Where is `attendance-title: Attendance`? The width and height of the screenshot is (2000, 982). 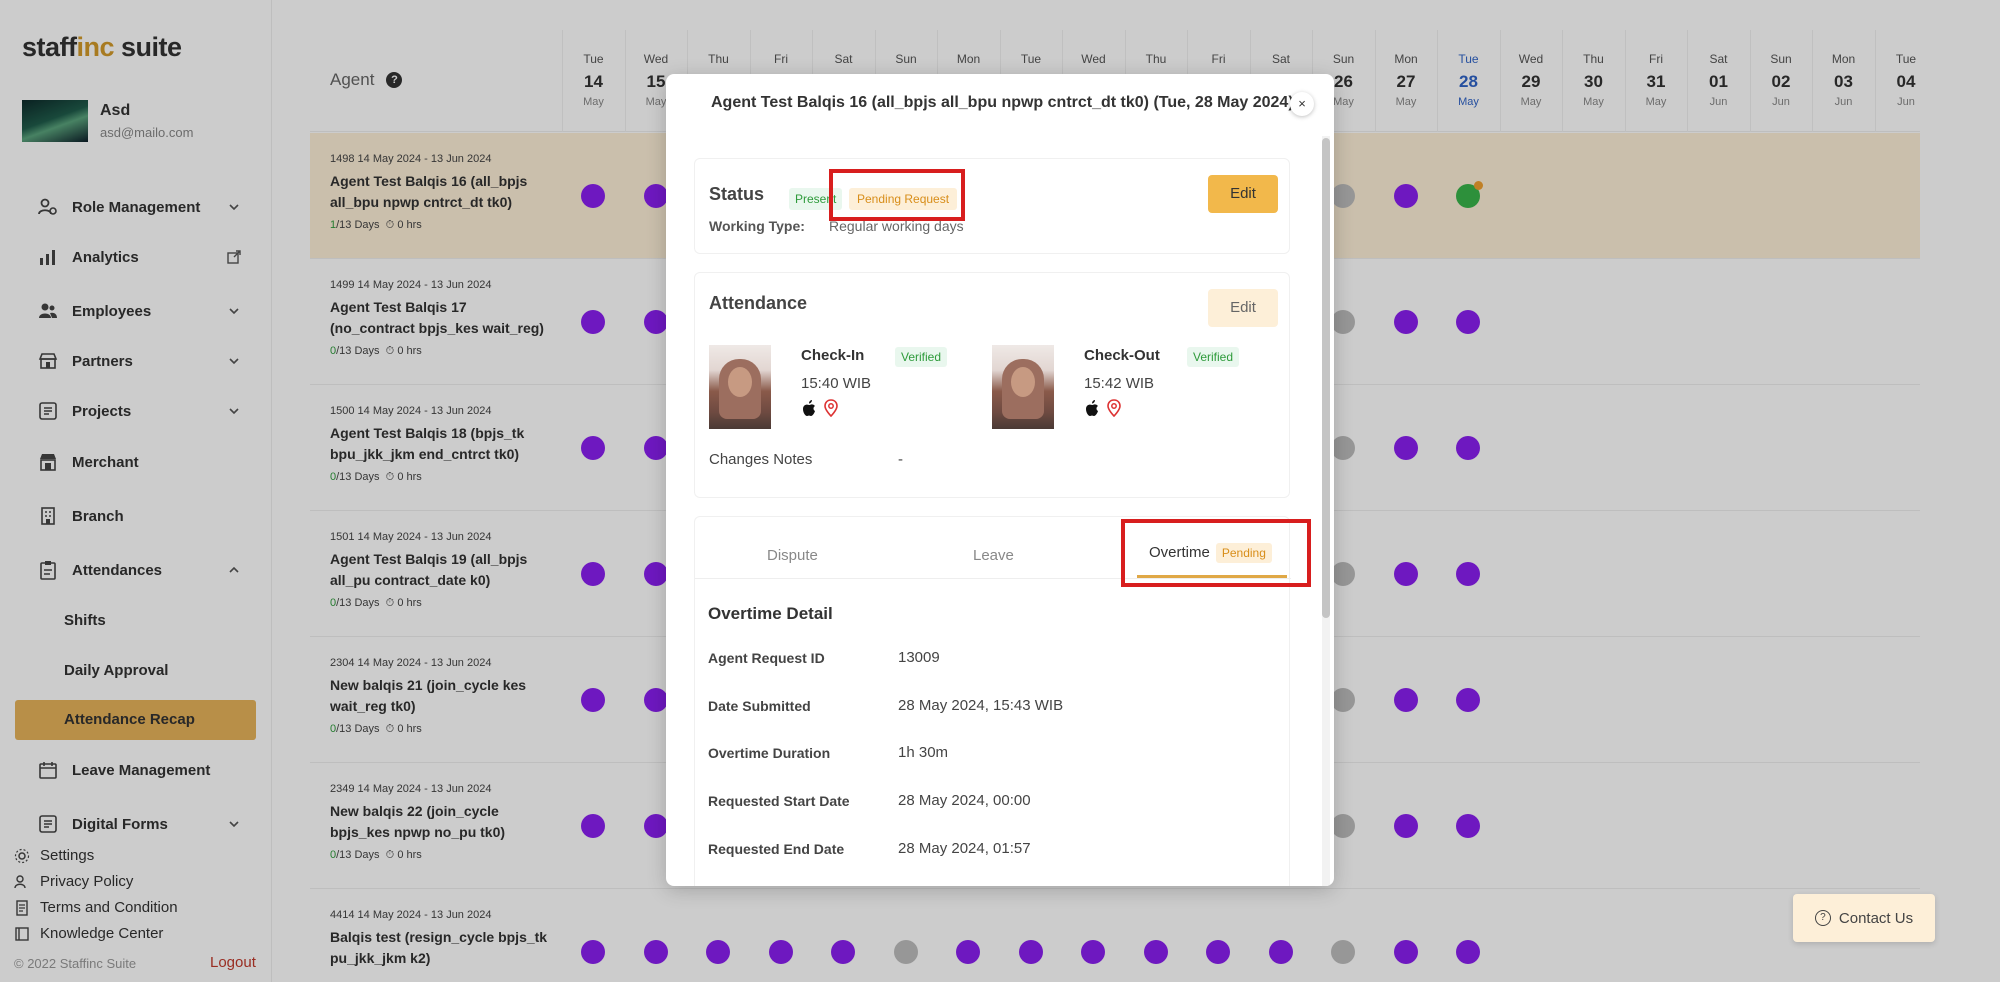
attendance-title: Attendance is located at coordinates (758, 303).